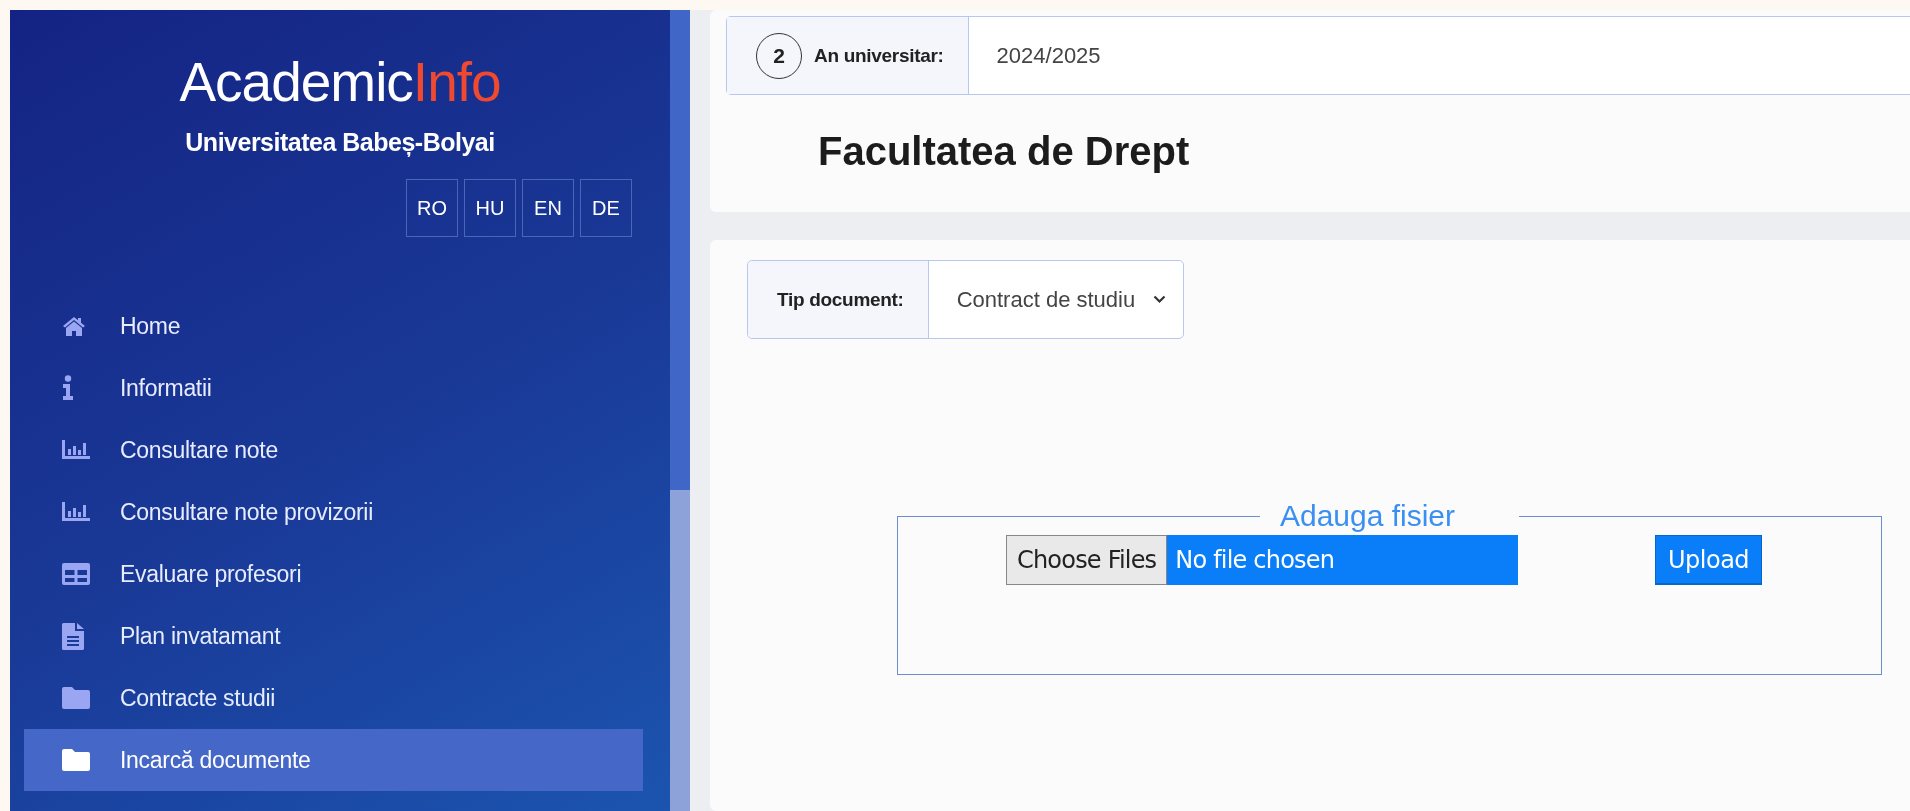 The height and width of the screenshot is (811, 1910). I want to click on upload-legend: Adauga fisier, so click(1367, 516).